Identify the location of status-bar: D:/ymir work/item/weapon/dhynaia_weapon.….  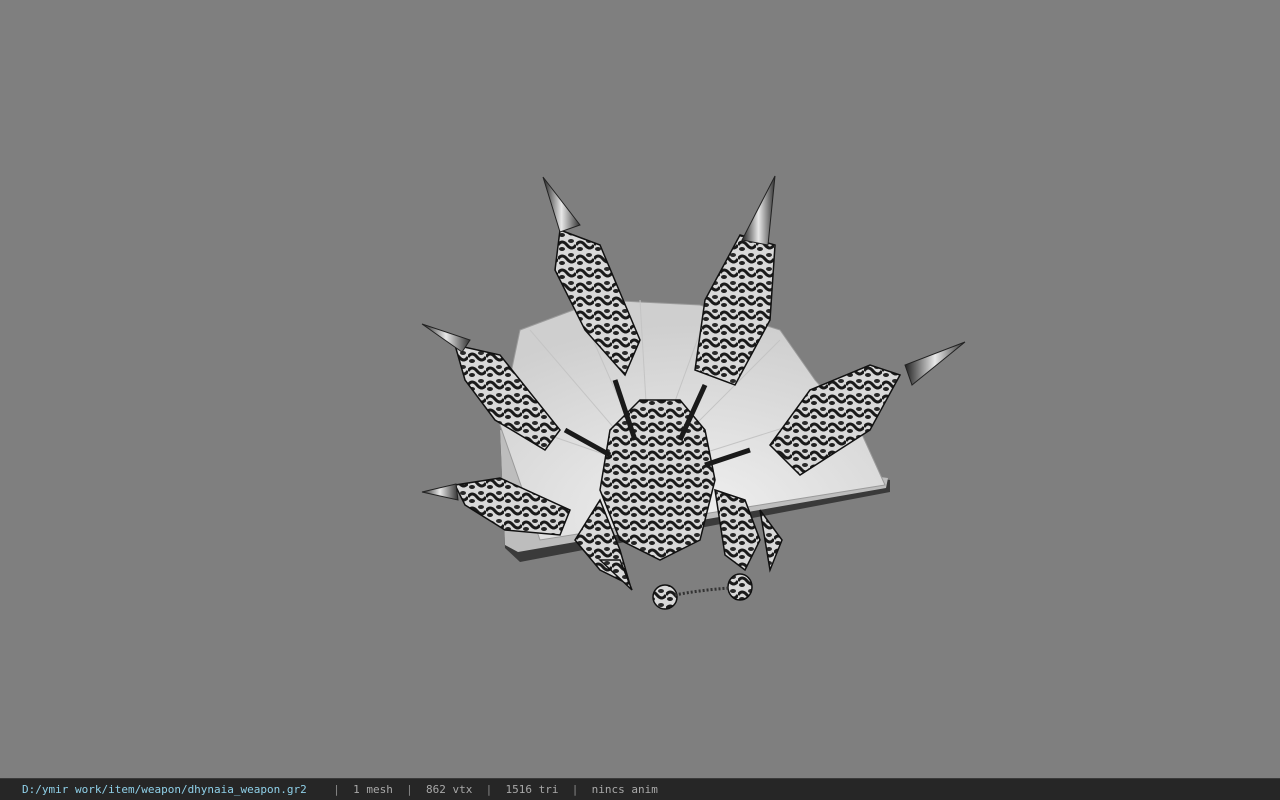
(640, 789).